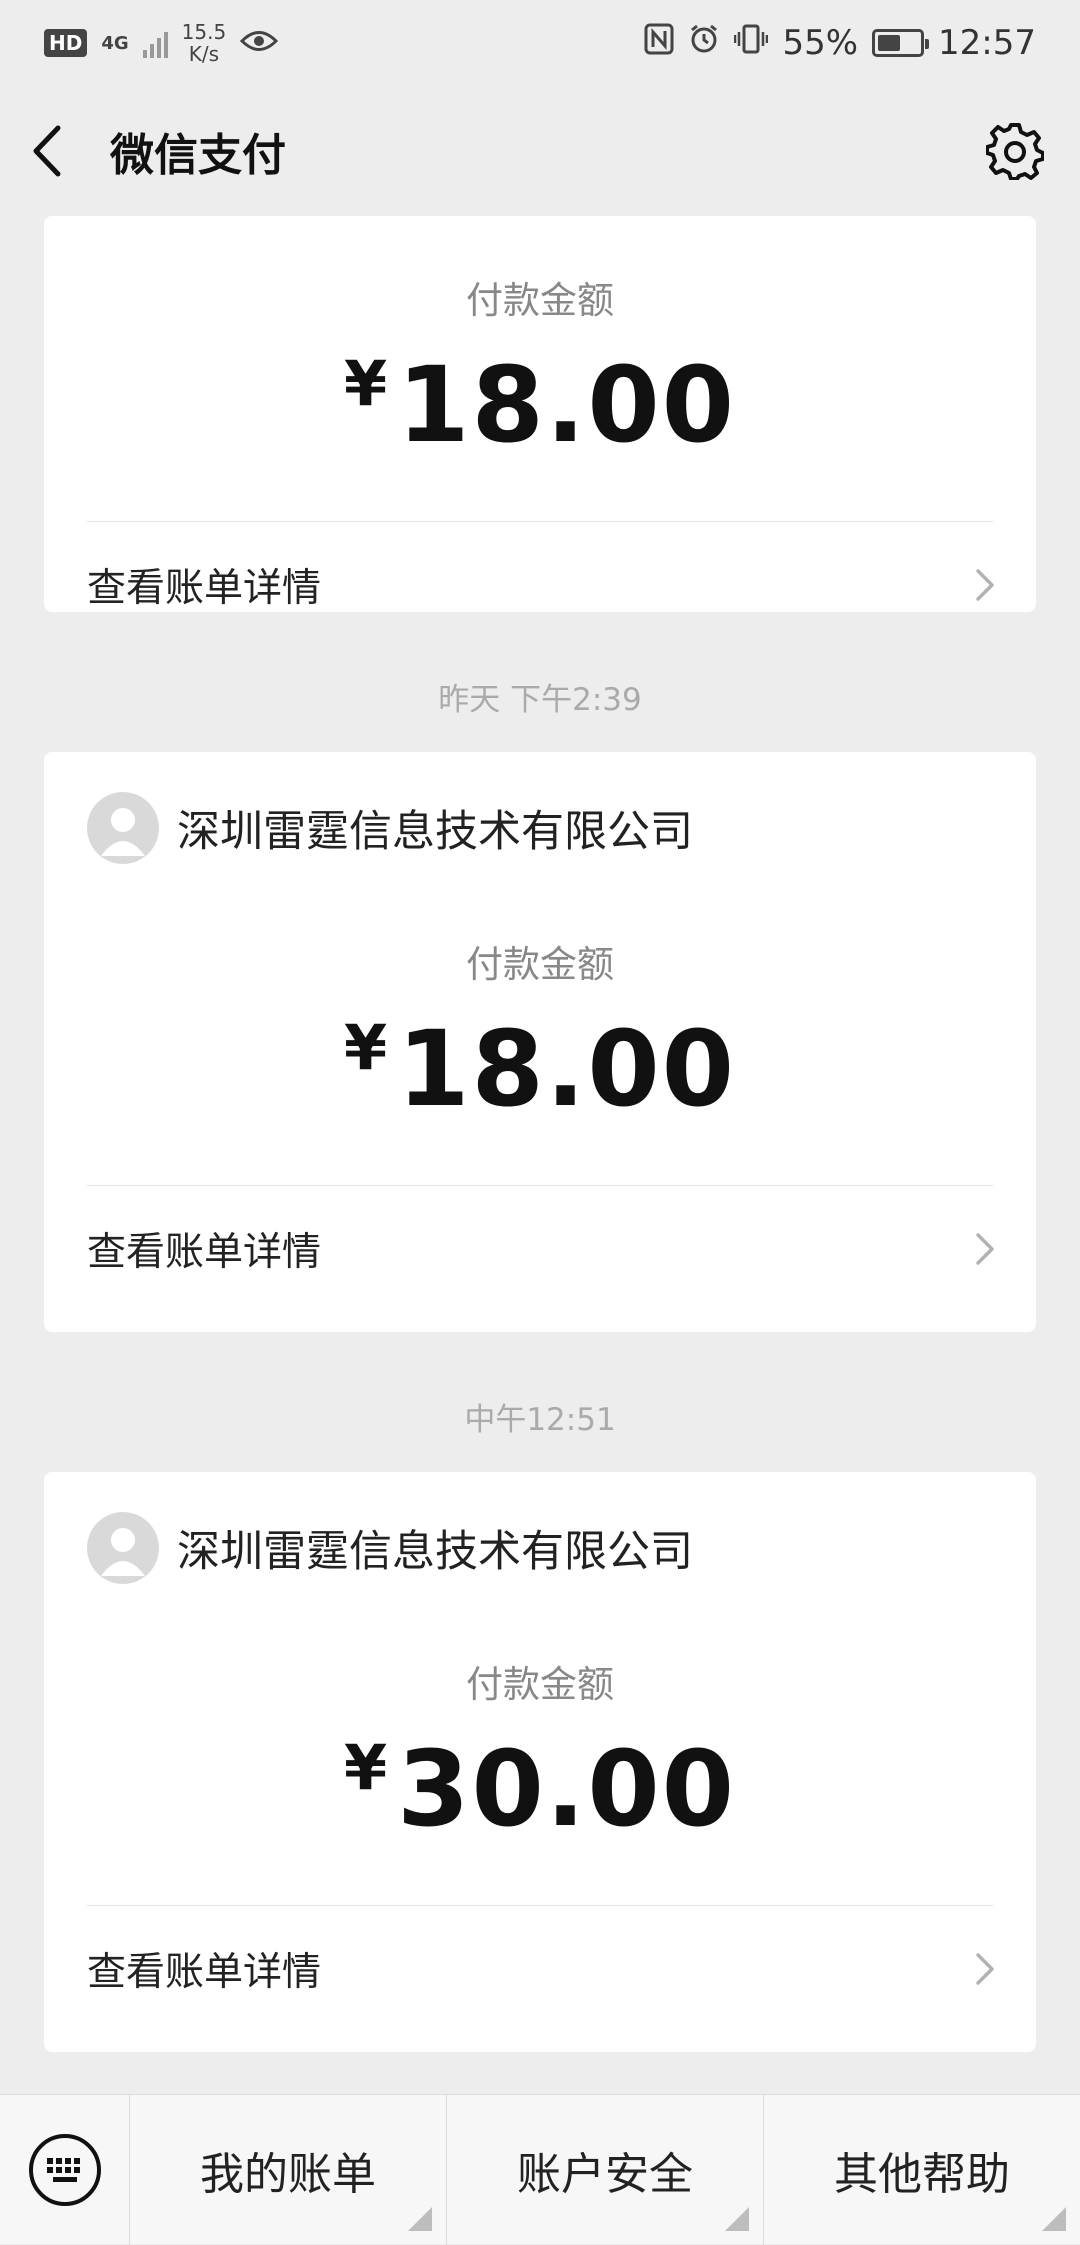 The image size is (1080, 2245). What do you see at coordinates (540, 700) in the screenshot?
I see `timestamp: 昨天 下午2:39` at bounding box center [540, 700].